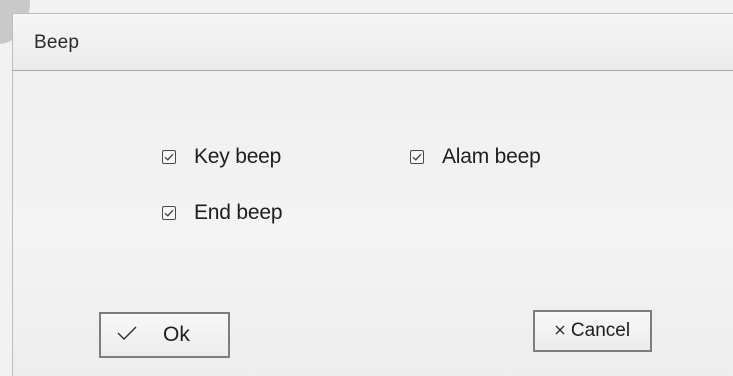  I want to click on alam-beep-option: Alam beep, so click(475, 157).